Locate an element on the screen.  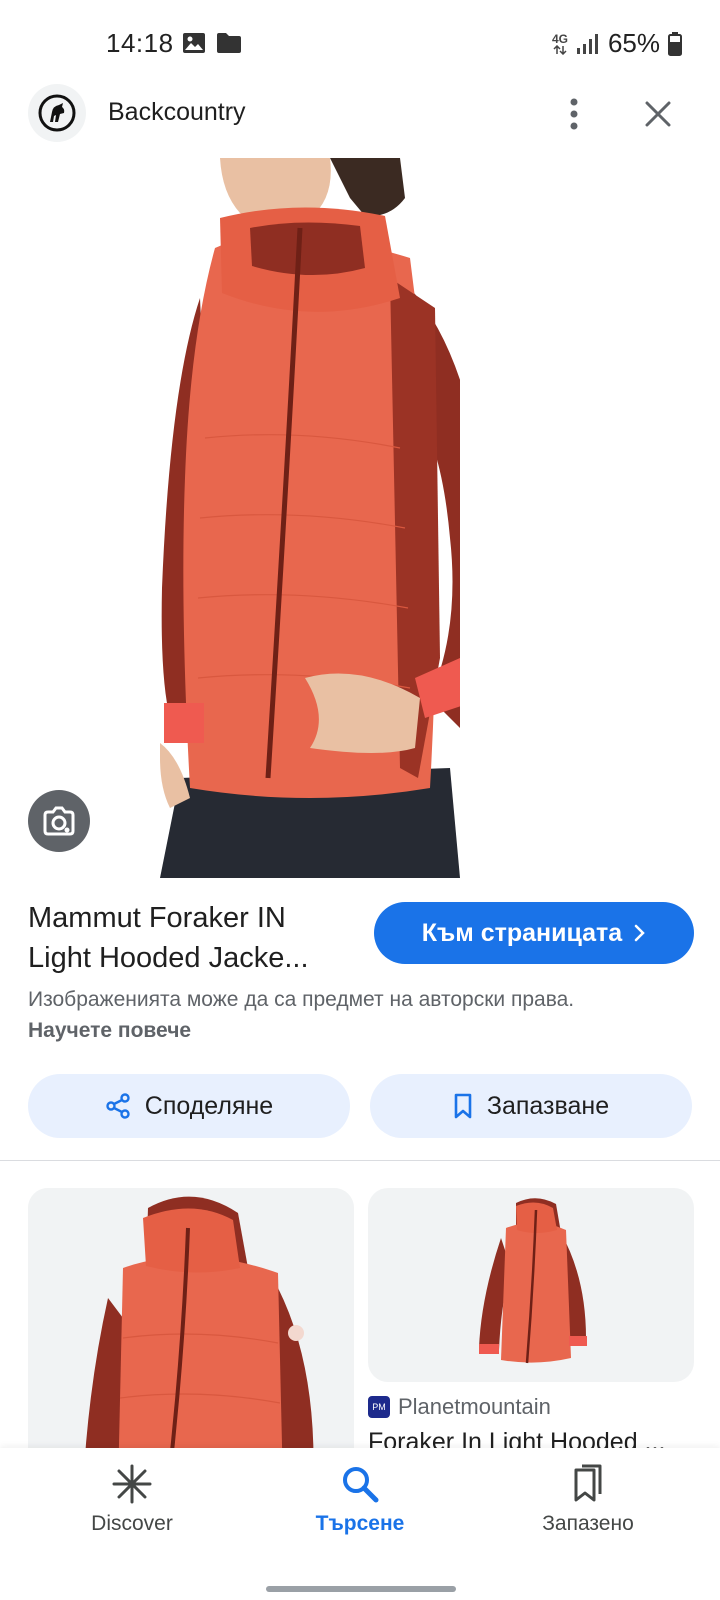
visit-page-label: Към страницата is located at coordinates (522, 932).